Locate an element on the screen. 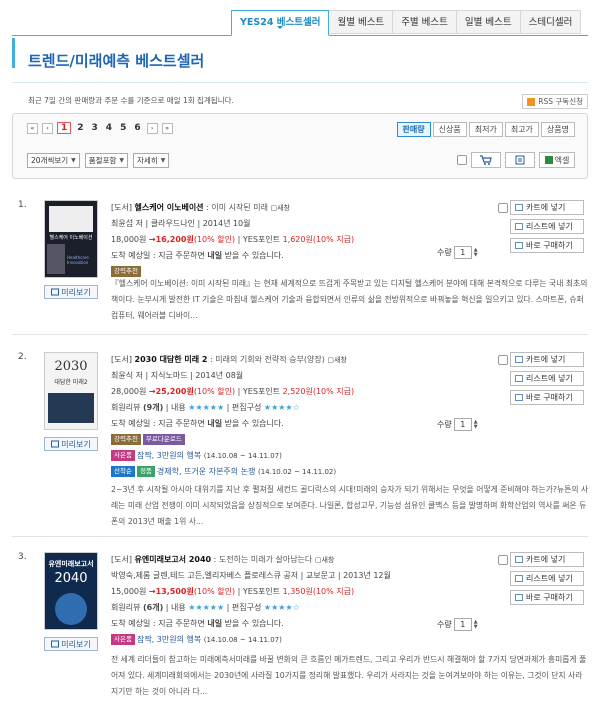 This screenshot has width=600, height=720. page-1: 1 is located at coordinates (64, 128).